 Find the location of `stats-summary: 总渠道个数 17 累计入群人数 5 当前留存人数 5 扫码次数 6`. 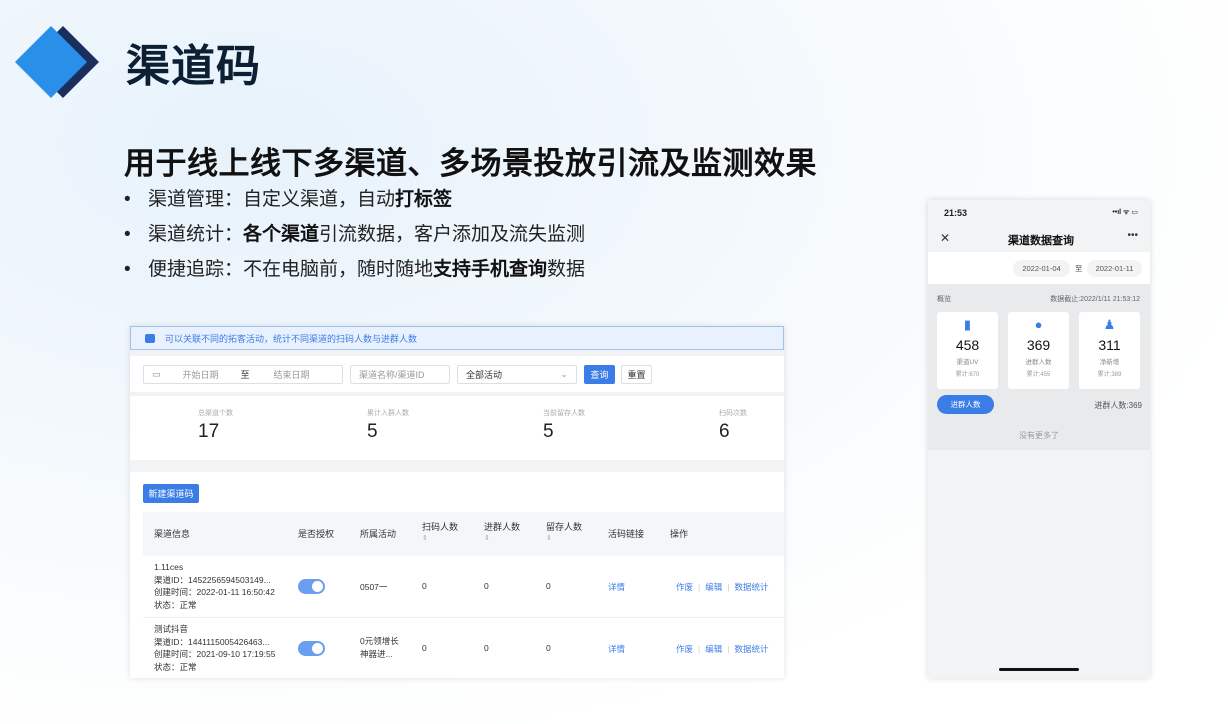

stats-summary: 总渠道个数 17 累计入群人数 5 当前留存人数 5 扫码次数 6 is located at coordinates (457, 428).